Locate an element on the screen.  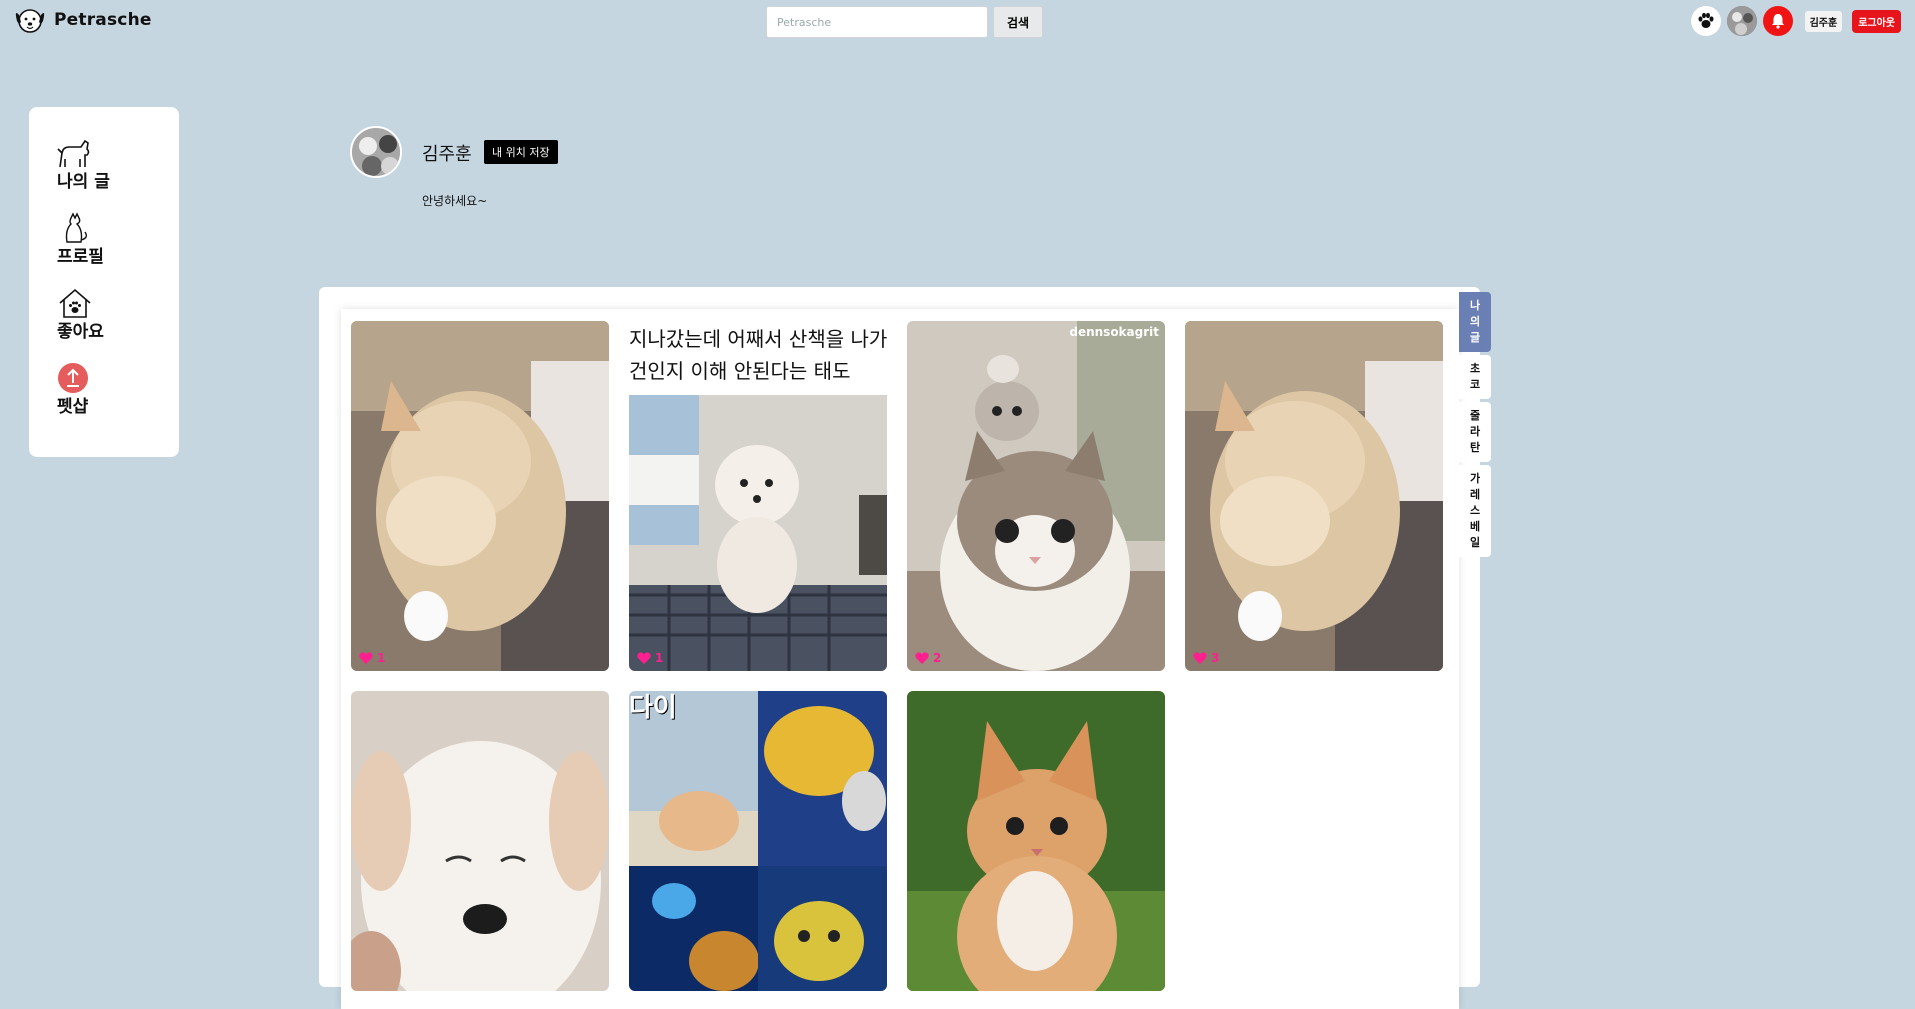
tab-my-posts: 나 의 글 is located at coordinates (1475, 322).